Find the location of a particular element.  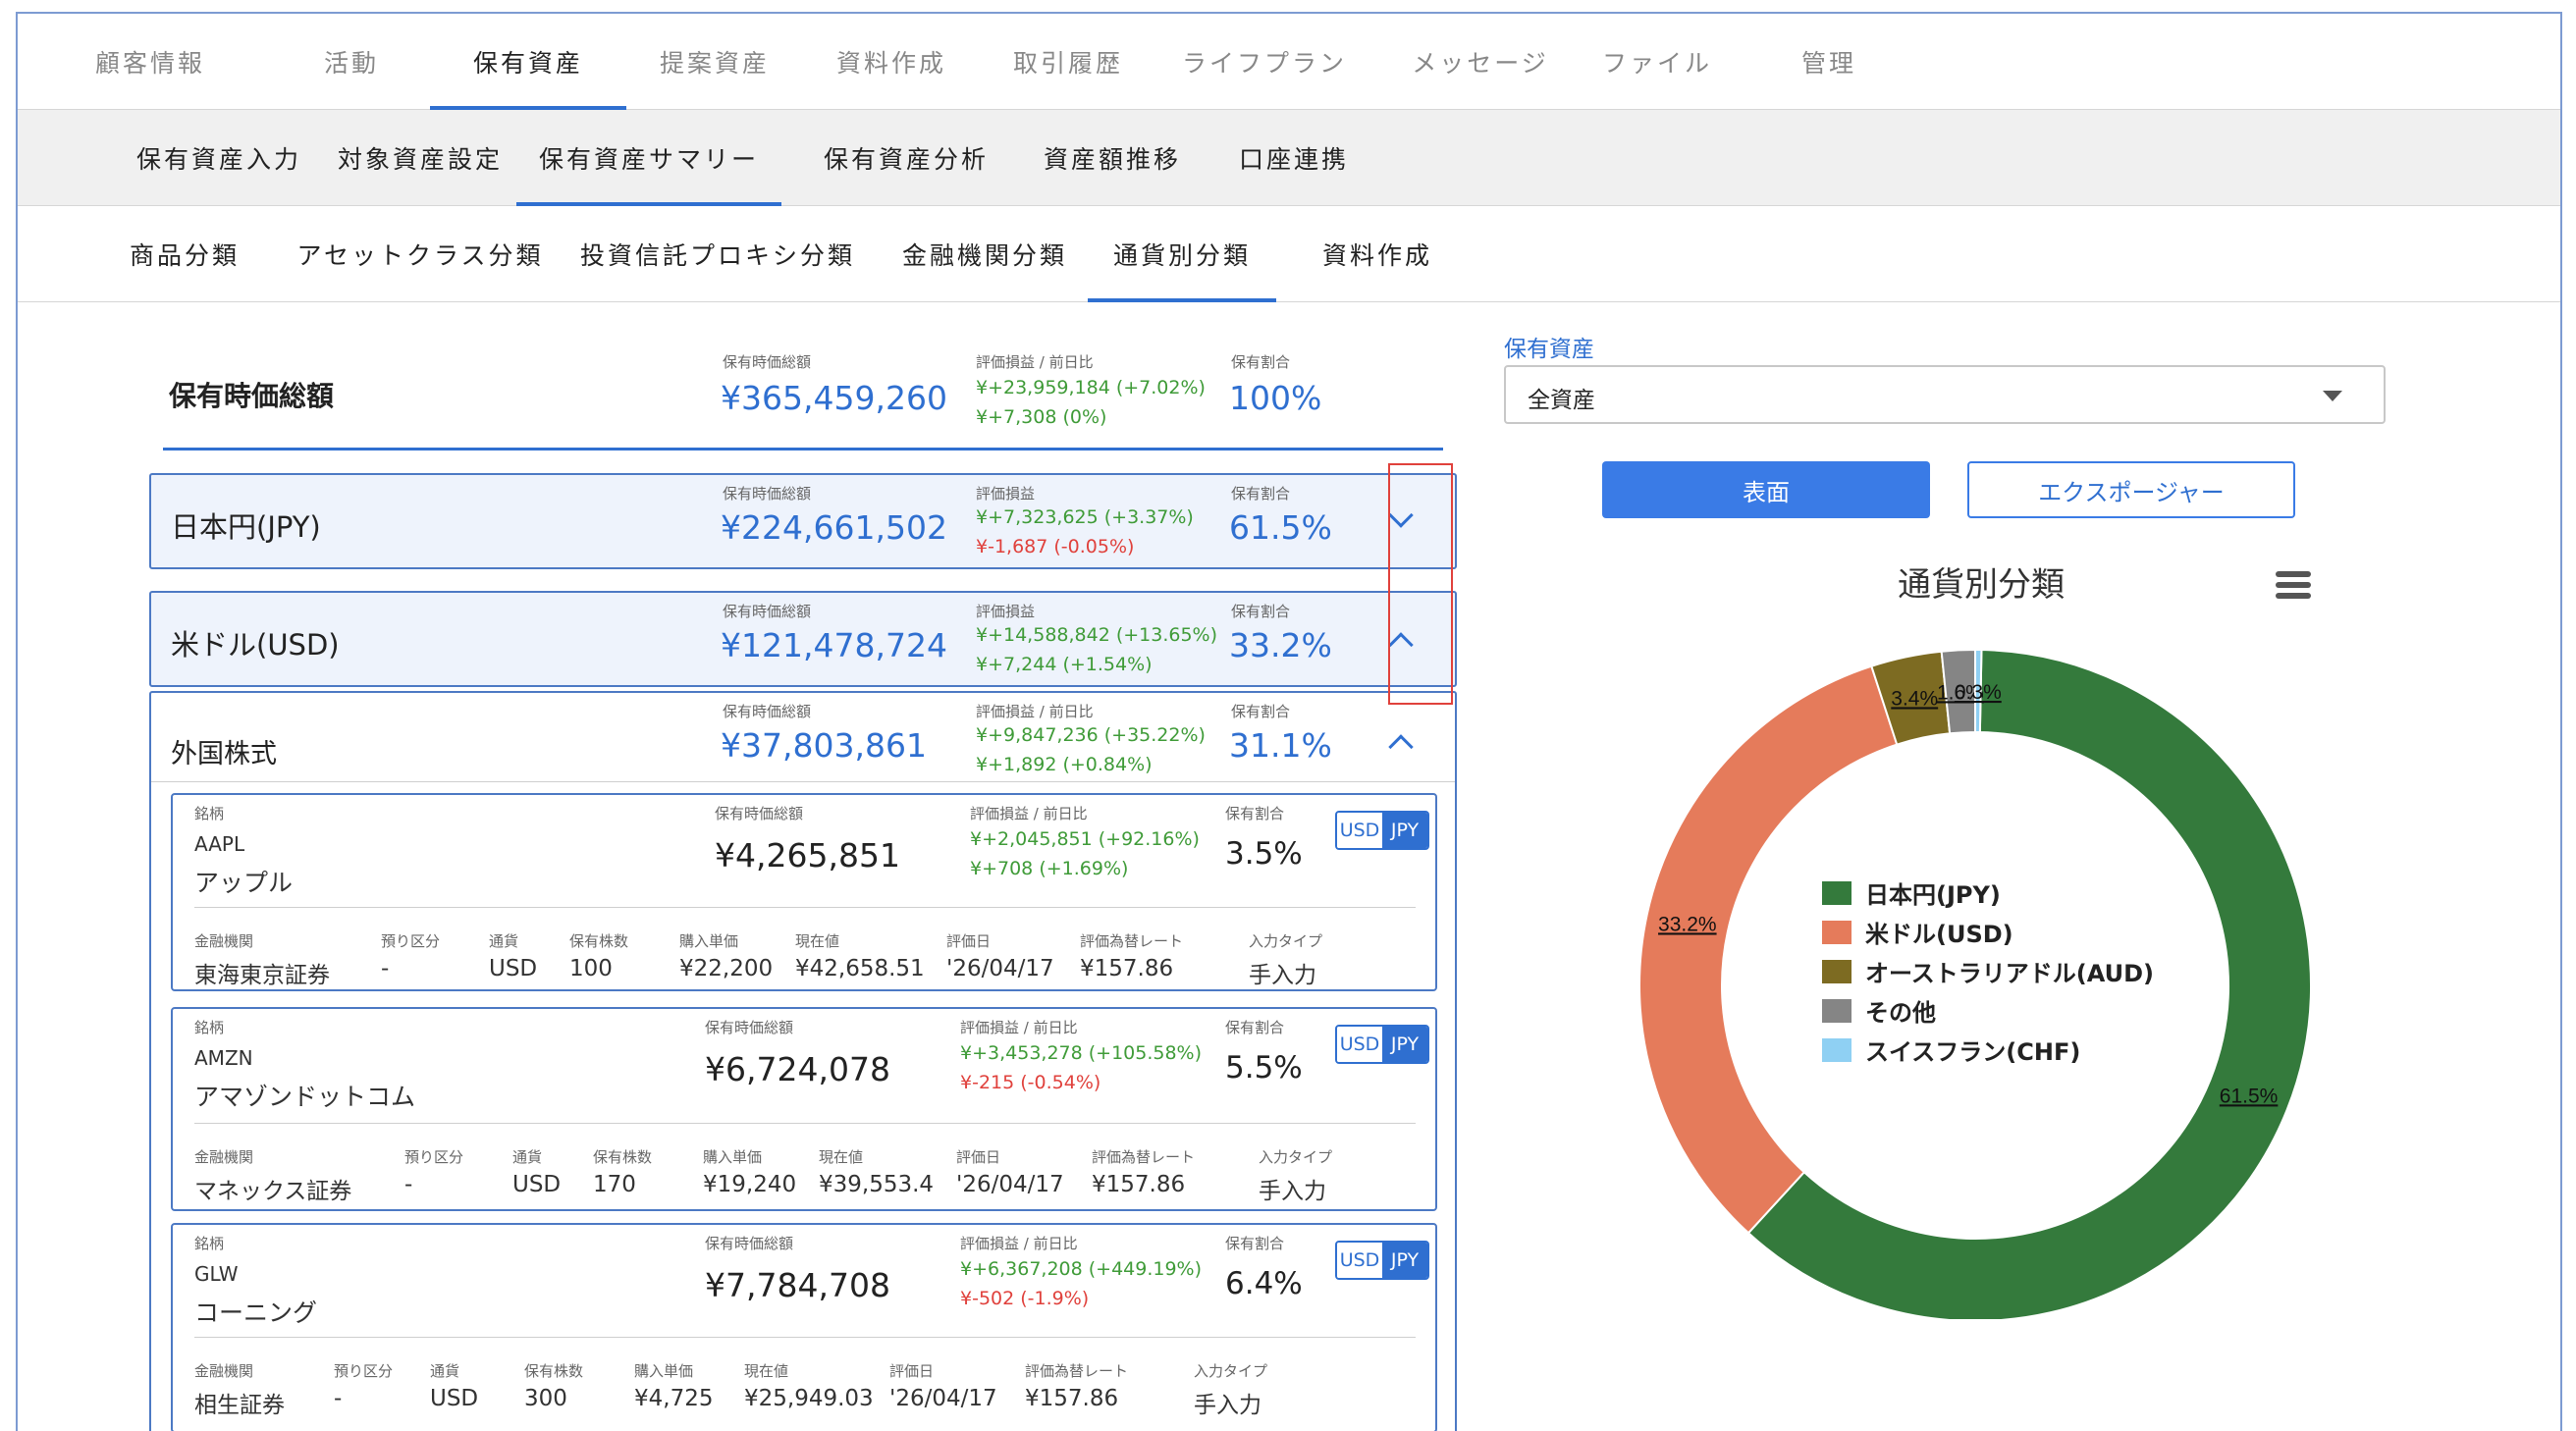

legend-item-3: その他 is located at coordinates (1879, 1010).